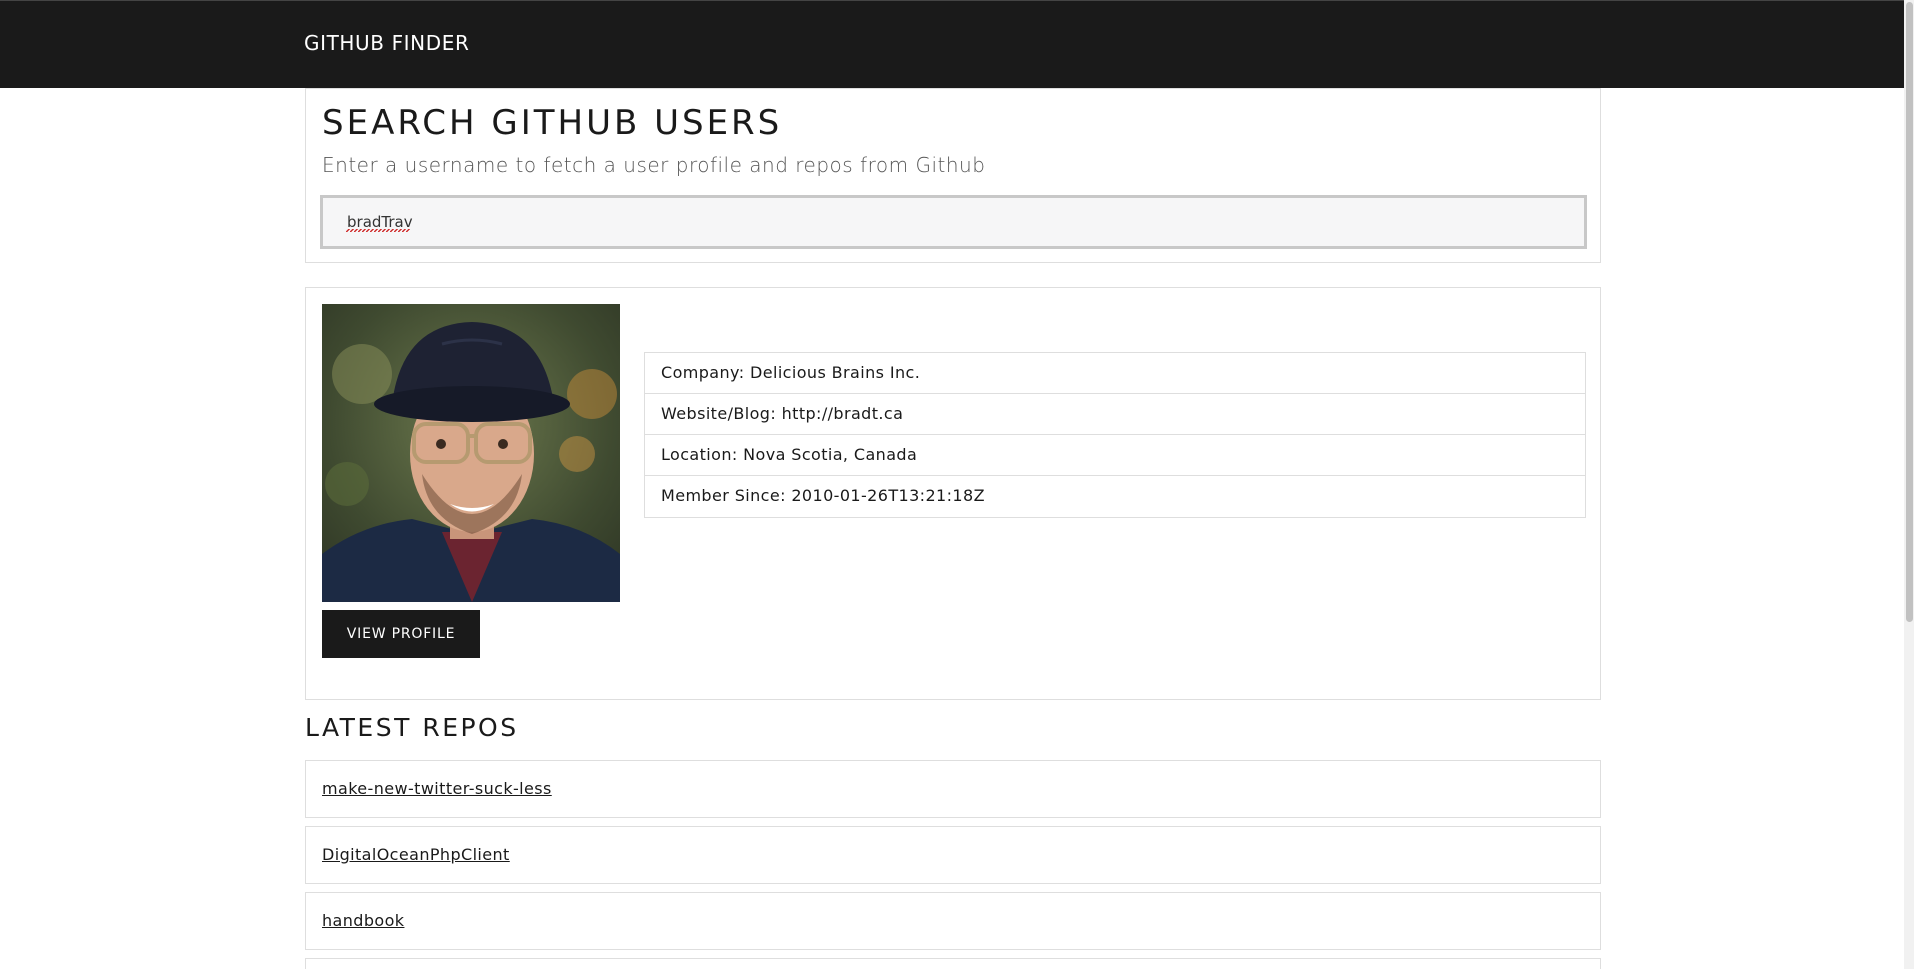 The width and height of the screenshot is (1914, 969). Describe the element at coordinates (953, 789) in the screenshot. I see `repo-card: make-new-twitter-suck-less` at that location.